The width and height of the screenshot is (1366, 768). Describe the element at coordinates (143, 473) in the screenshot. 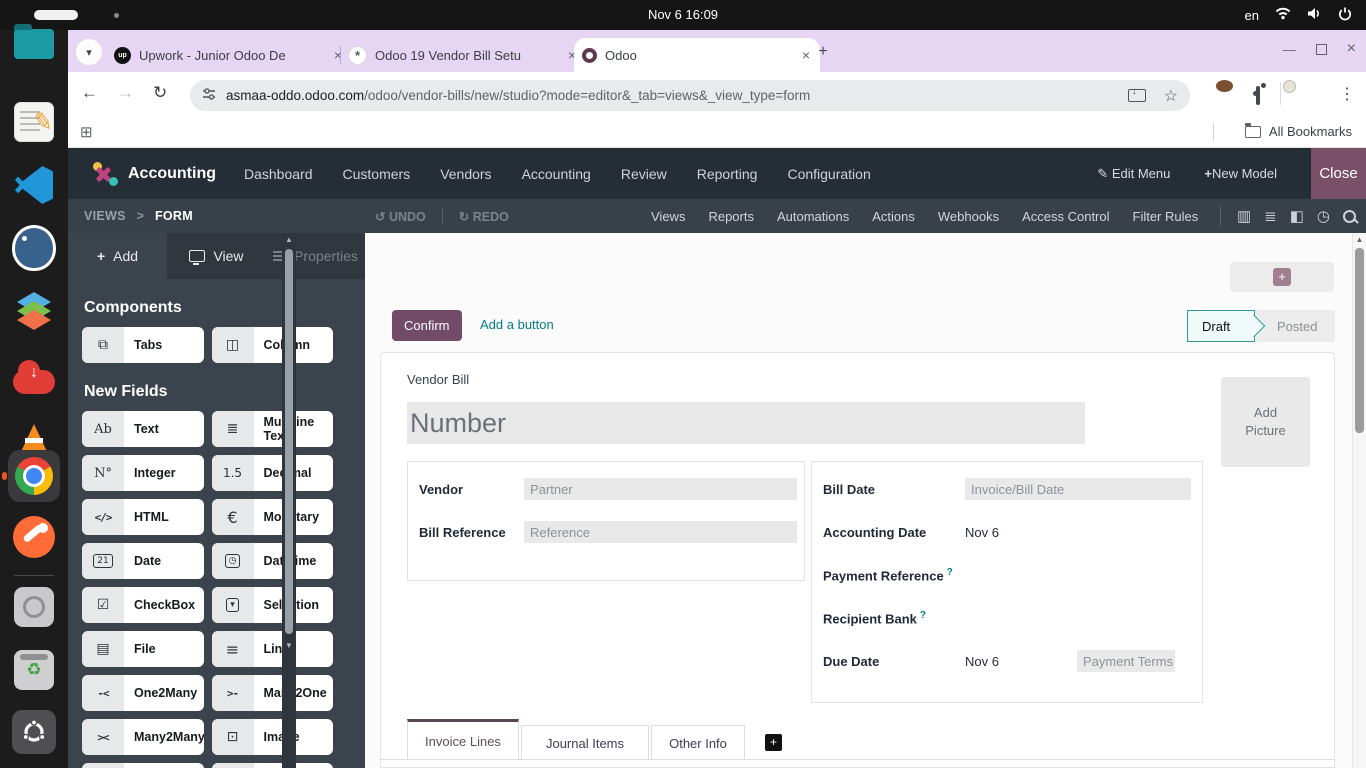

I see `new-field-integer: N° Integer` at that location.